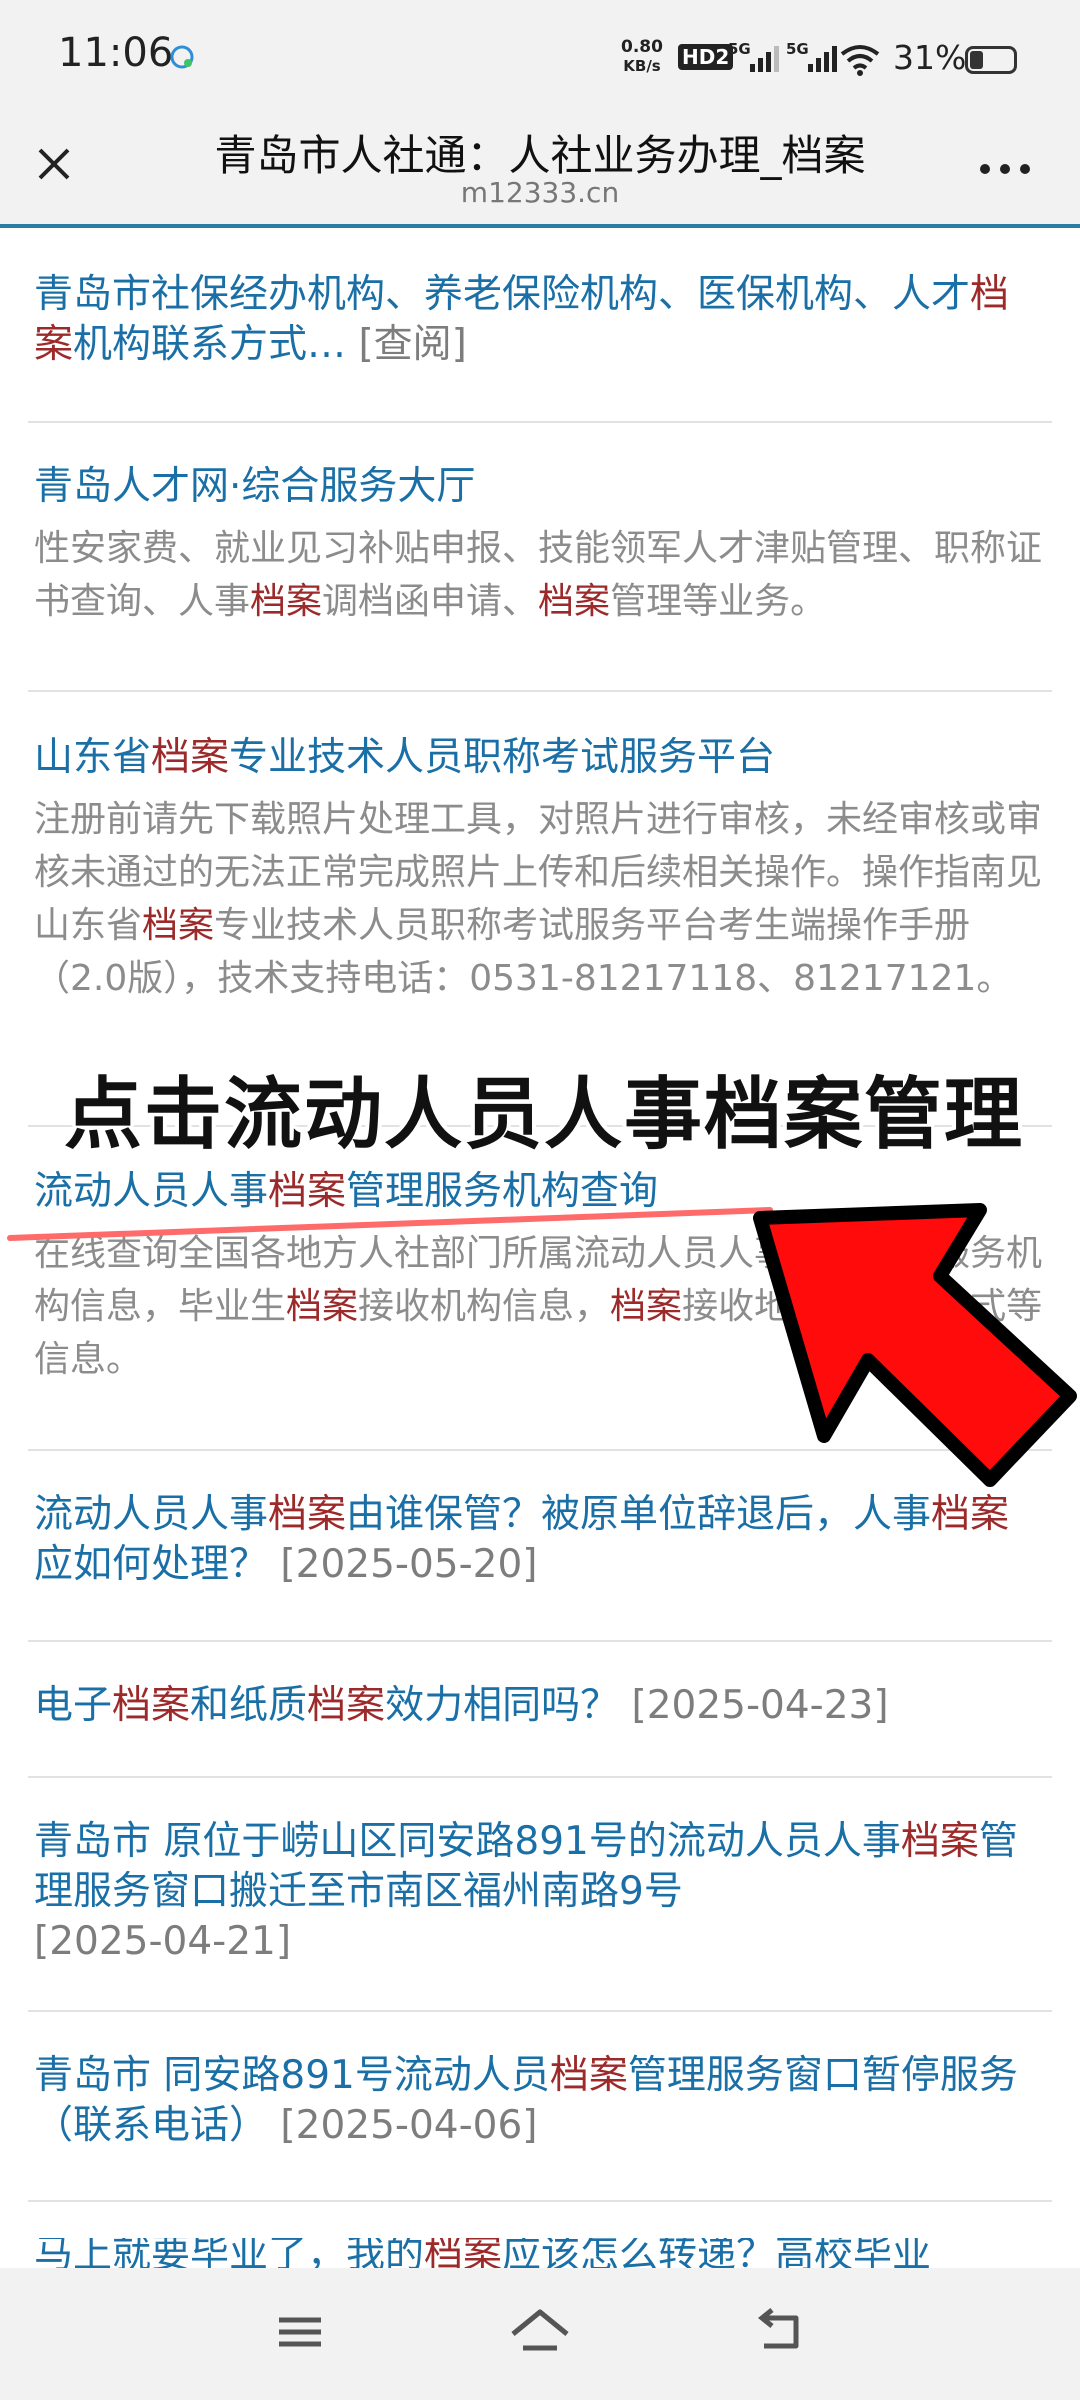  What do you see at coordinates (54, 164) in the screenshot?
I see `close-icon` at bounding box center [54, 164].